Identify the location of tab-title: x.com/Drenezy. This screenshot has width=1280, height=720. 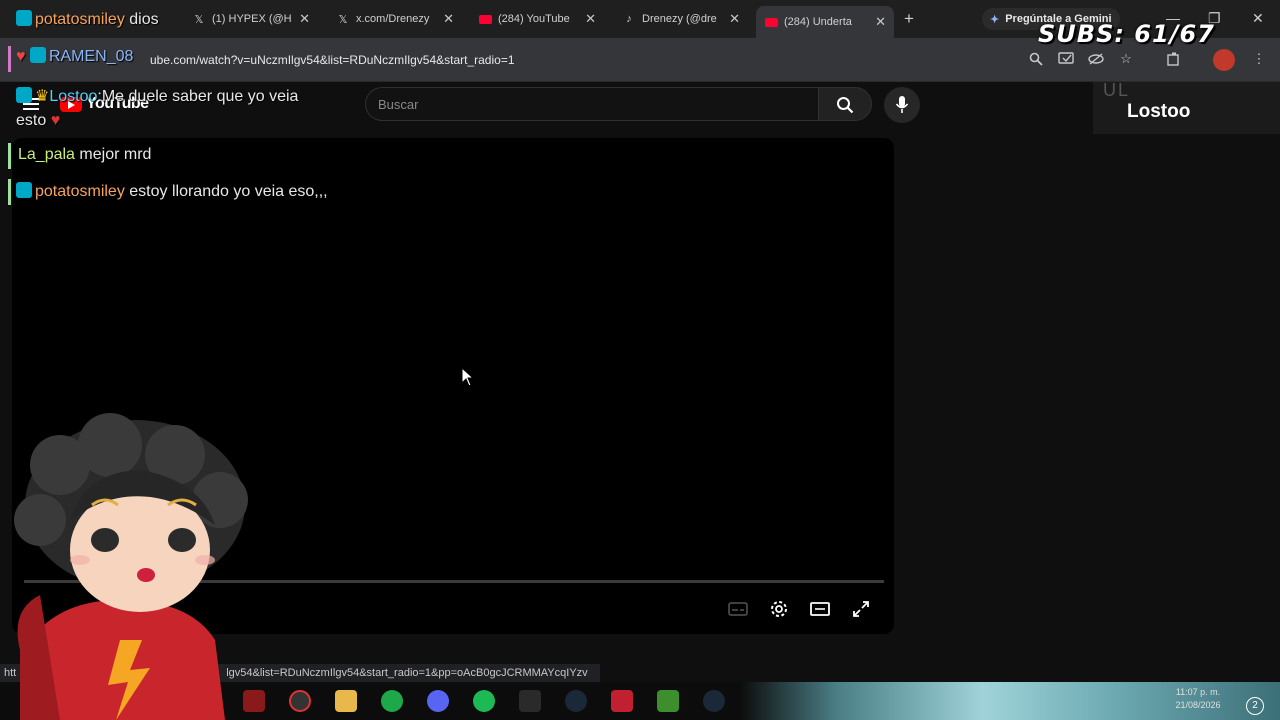
(393, 19).